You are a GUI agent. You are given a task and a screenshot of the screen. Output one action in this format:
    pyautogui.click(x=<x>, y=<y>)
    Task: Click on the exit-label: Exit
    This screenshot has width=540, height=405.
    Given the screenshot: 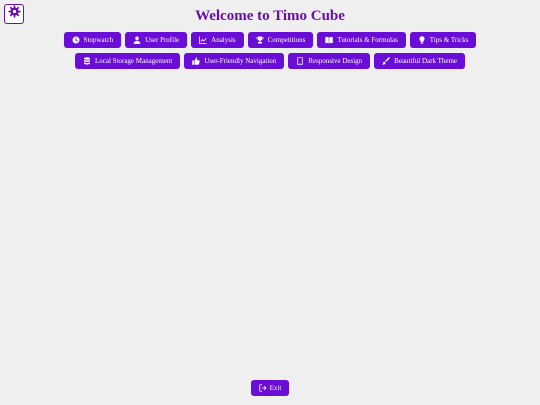 What is the action you would take?
    pyautogui.click(x=275, y=388)
    